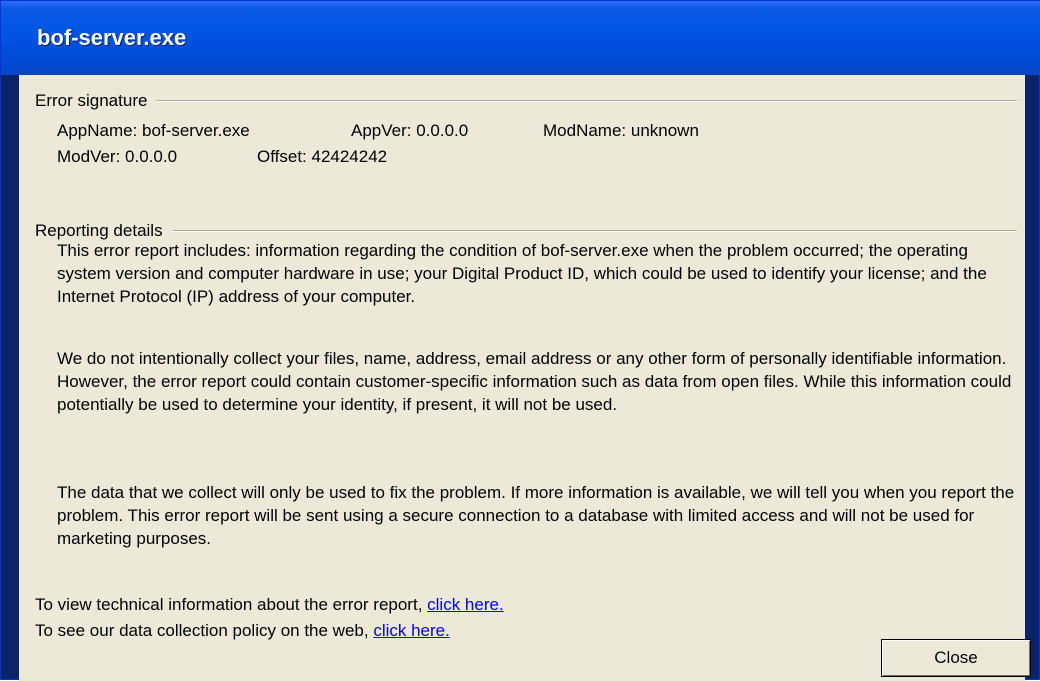 This screenshot has width=1040, height=681. What do you see at coordinates (410, 130) in the screenshot?
I see `app-ver-value: AppVer: 0.0.0.0` at bounding box center [410, 130].